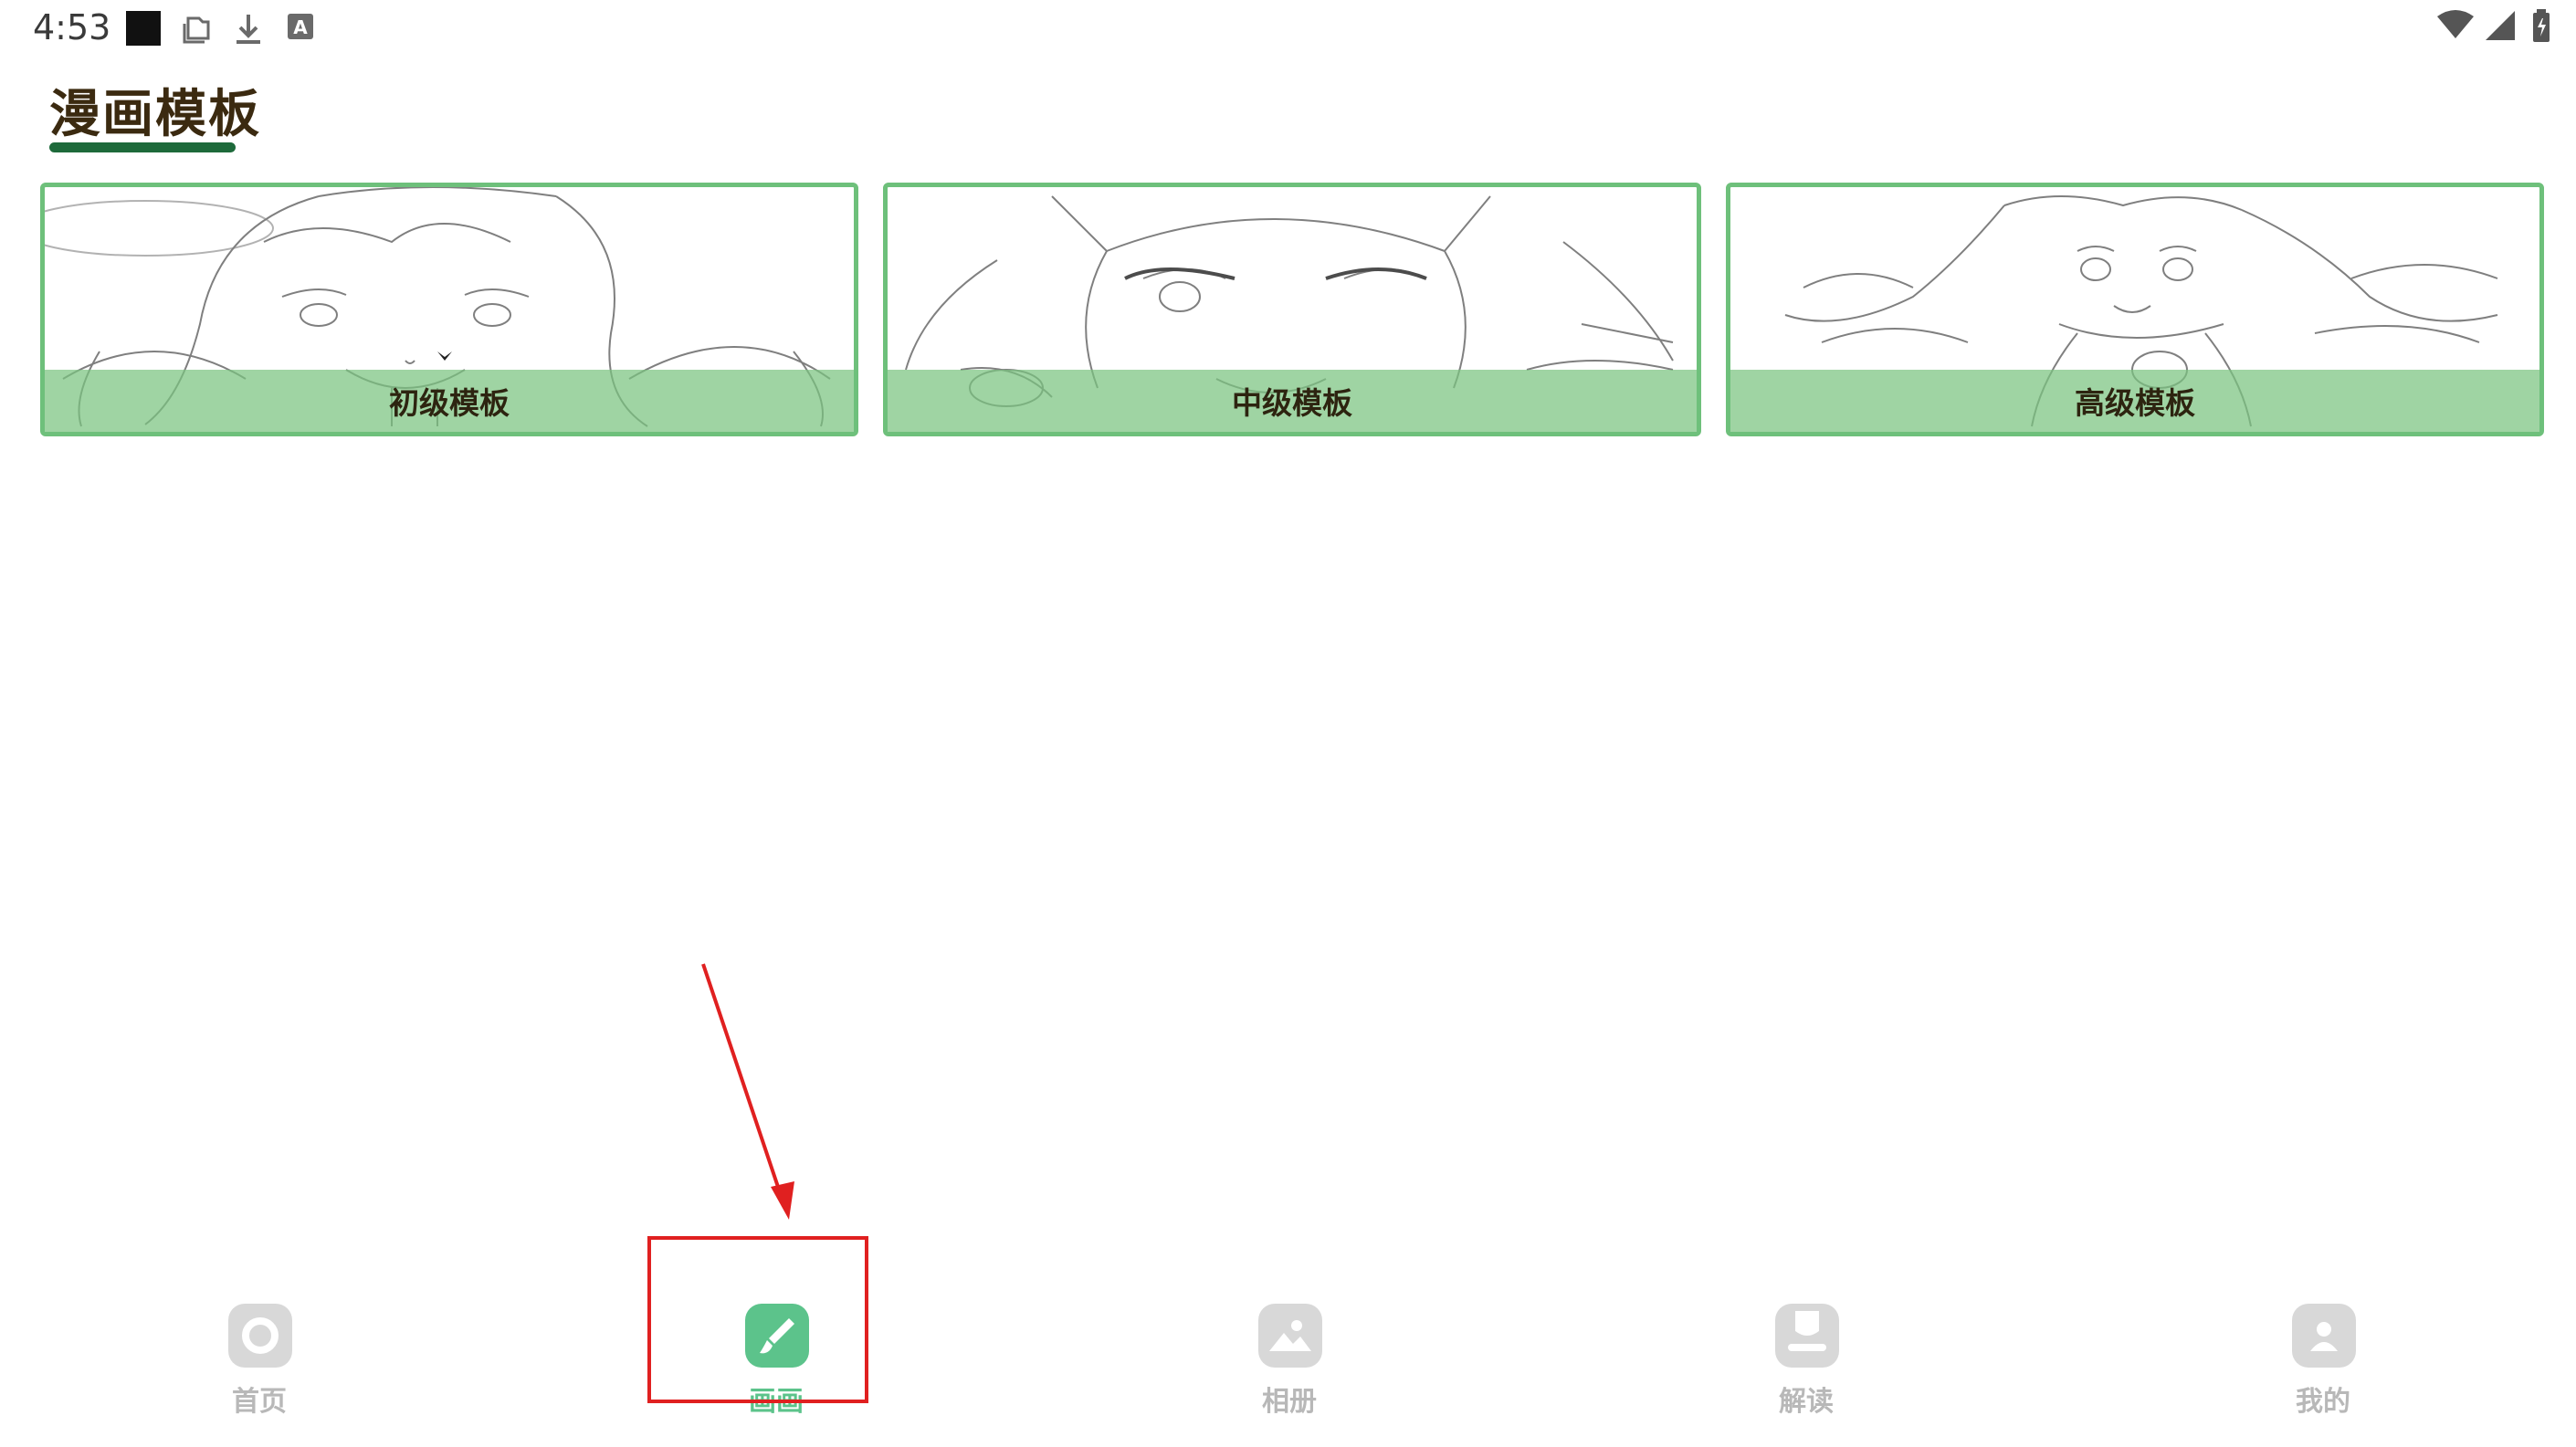  I want to click on annotation-highlight-box, so click(757, 1319).